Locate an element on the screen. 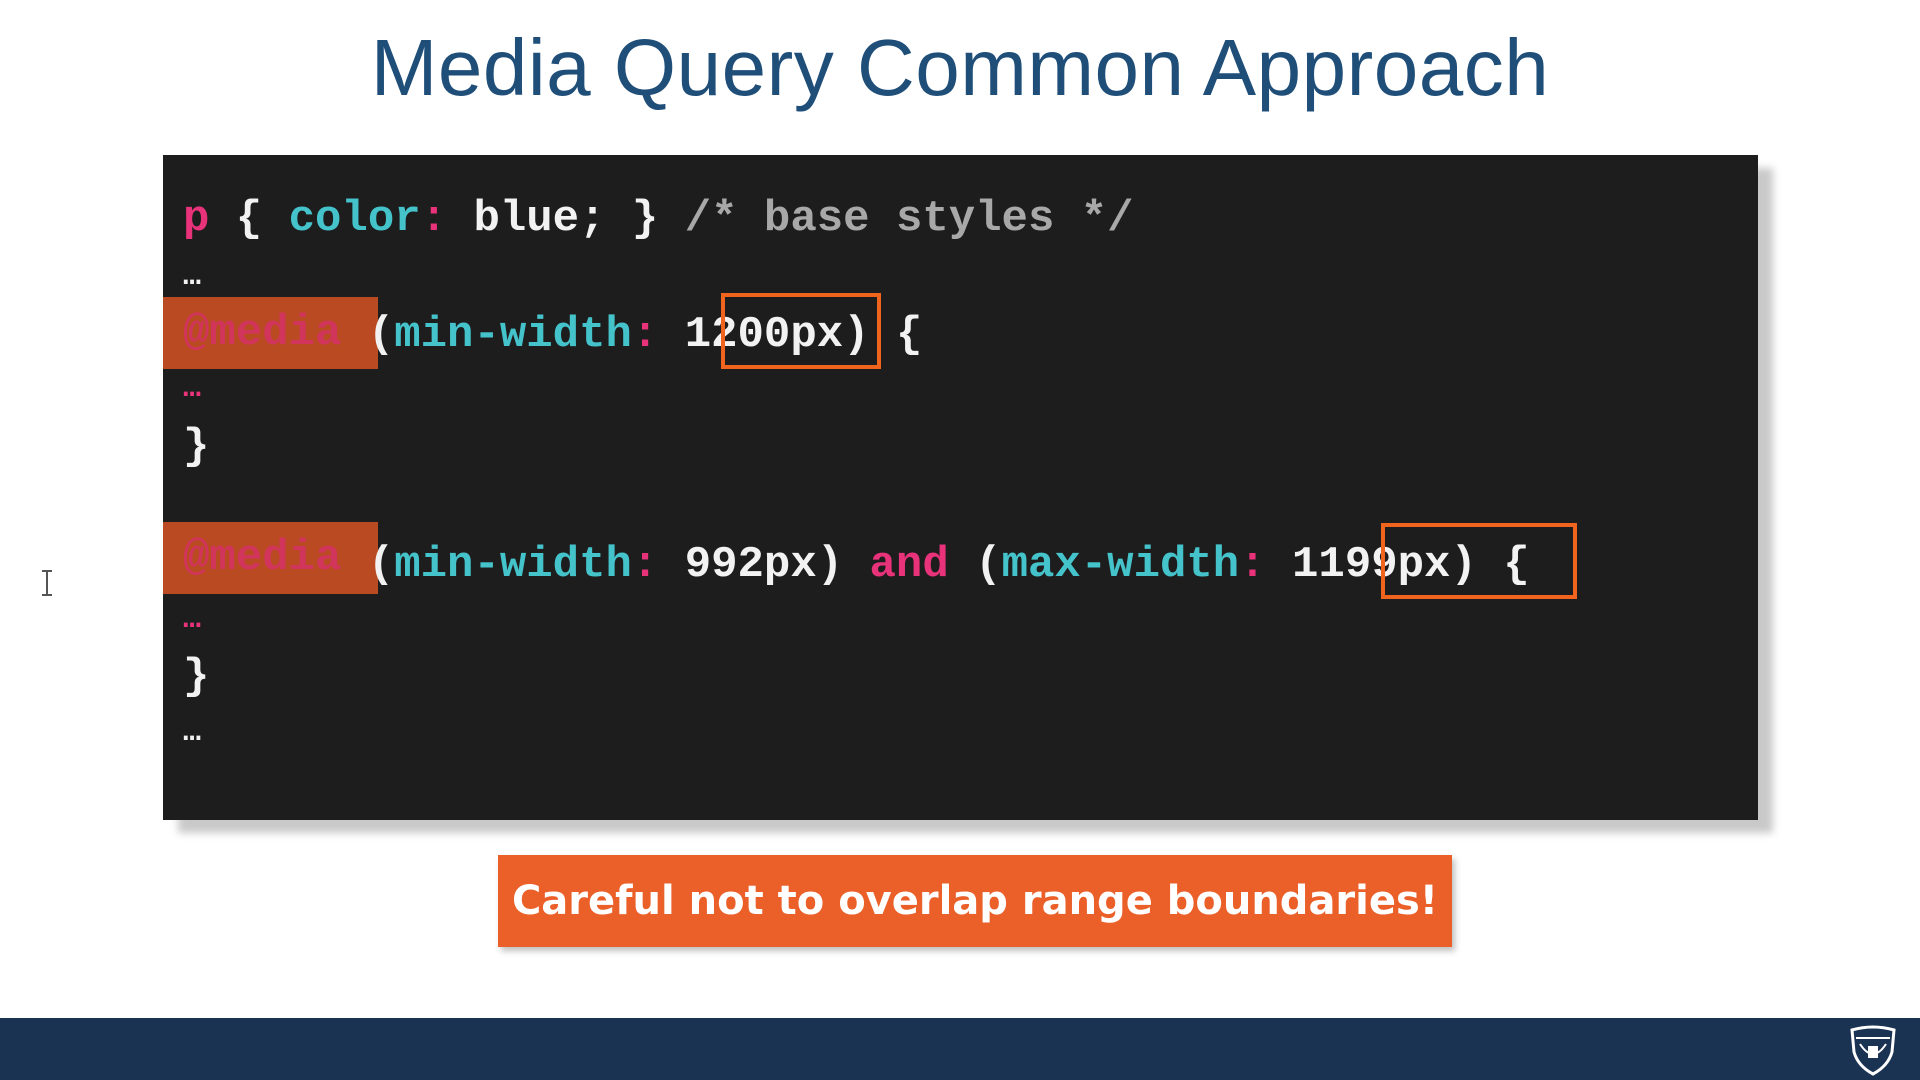 This screenshot has height=1080, width=1920. property-token: color is located at coordinates (354, 219).